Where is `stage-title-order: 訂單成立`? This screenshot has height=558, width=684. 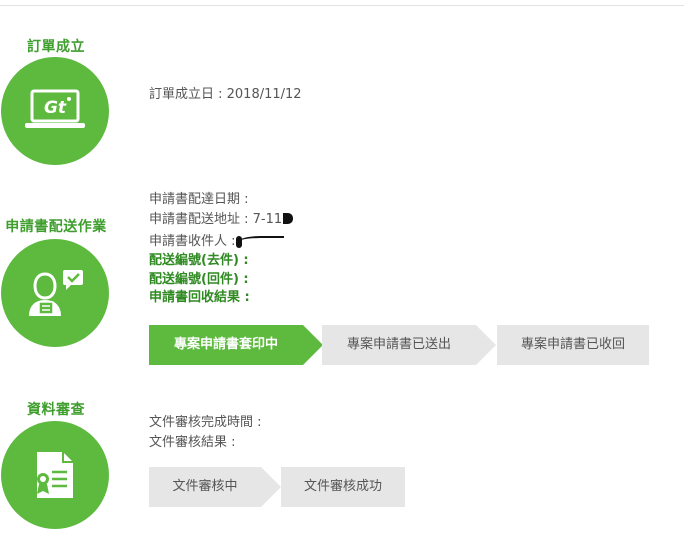 stage-title-order: 訂單成立 is located at coordinates (56, 47).